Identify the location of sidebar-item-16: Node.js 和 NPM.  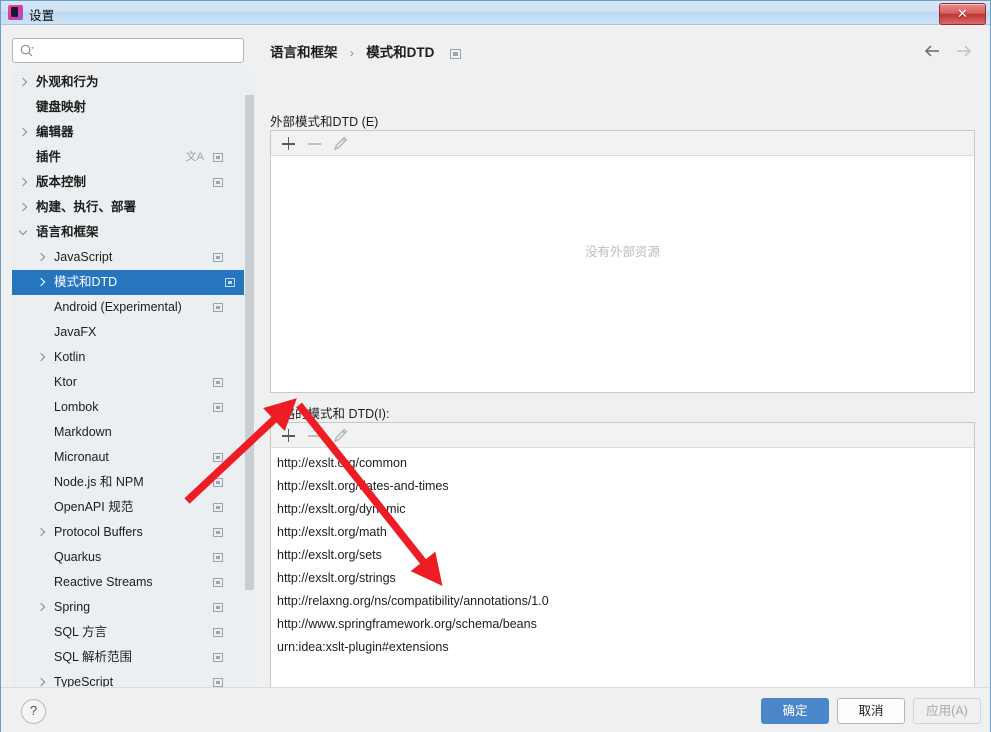
(122, 482).